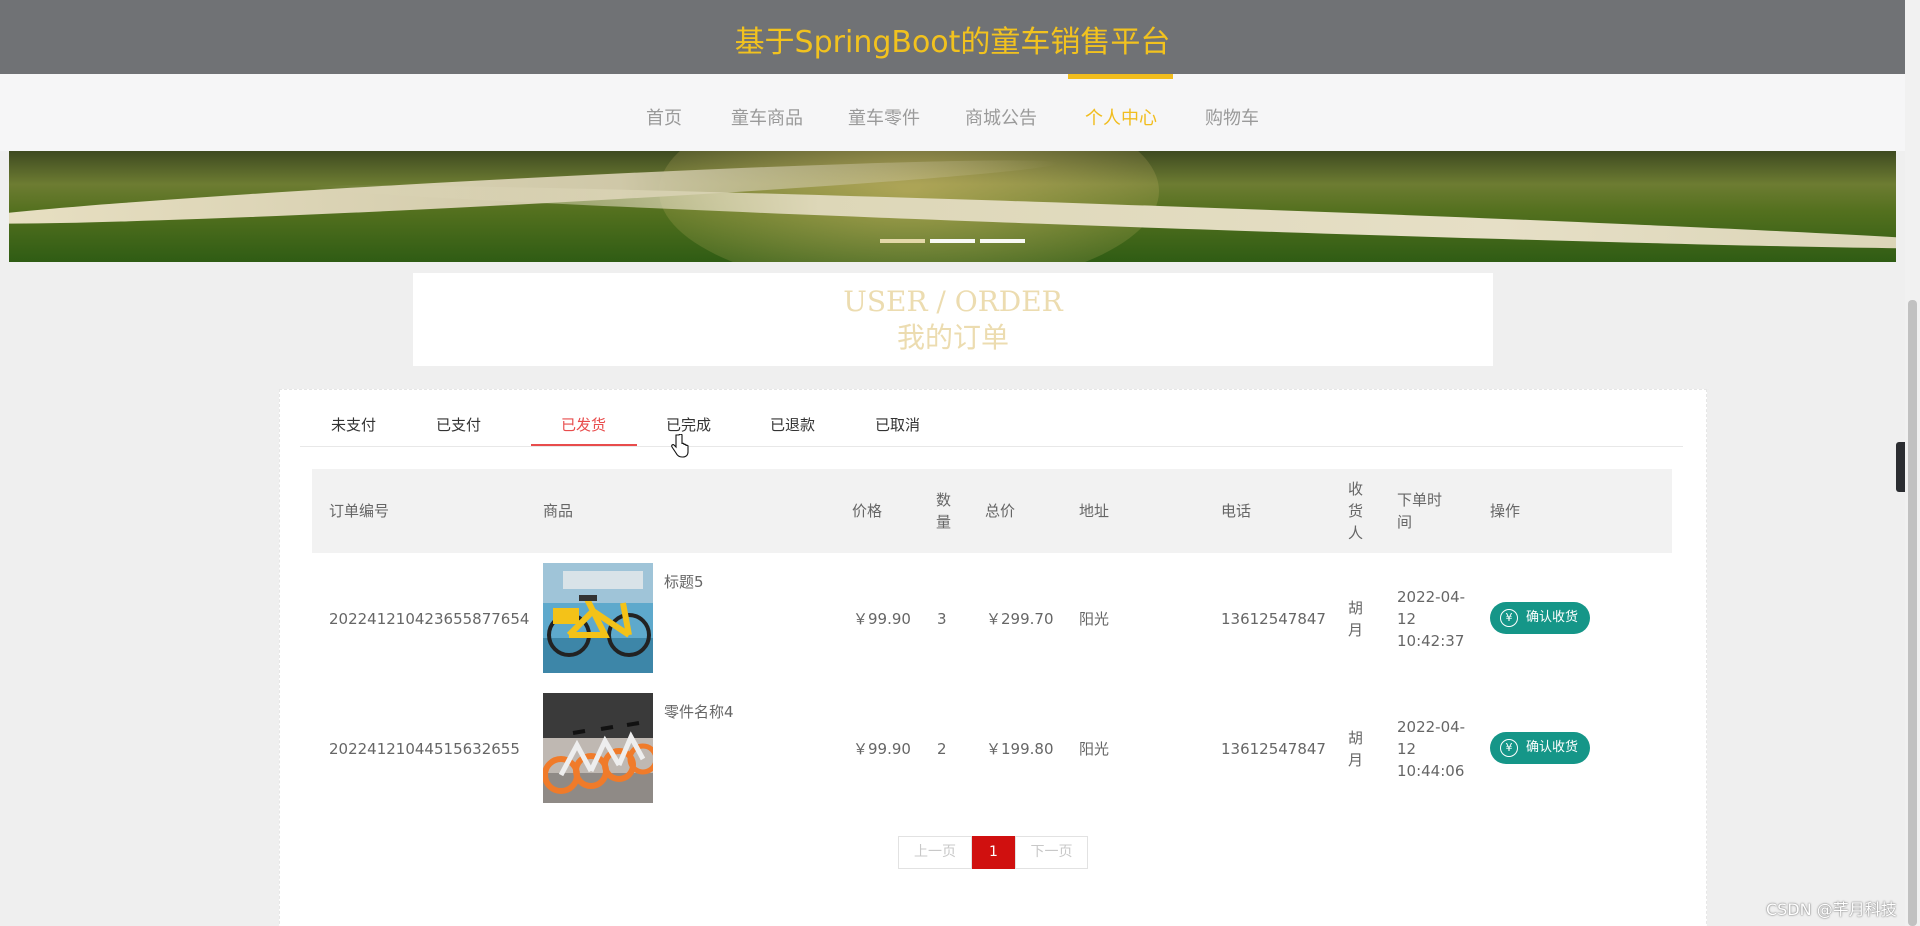 The width and height of the screenshot is (1920, 926). I want to click on order-clock: 10:42:37, so click(1431, 641).